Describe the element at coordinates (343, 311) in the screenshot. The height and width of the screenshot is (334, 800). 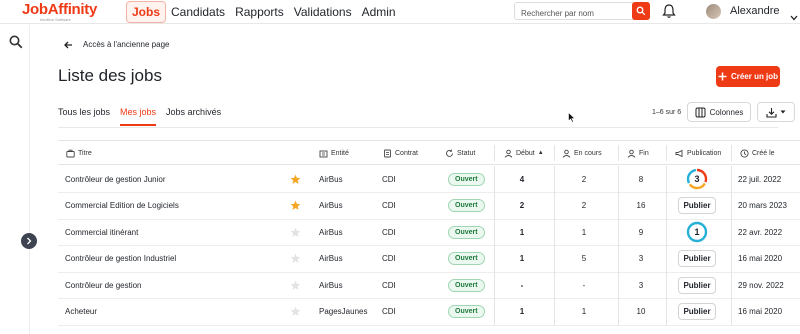
I see `job-entity: PagesJaunes` at that location.